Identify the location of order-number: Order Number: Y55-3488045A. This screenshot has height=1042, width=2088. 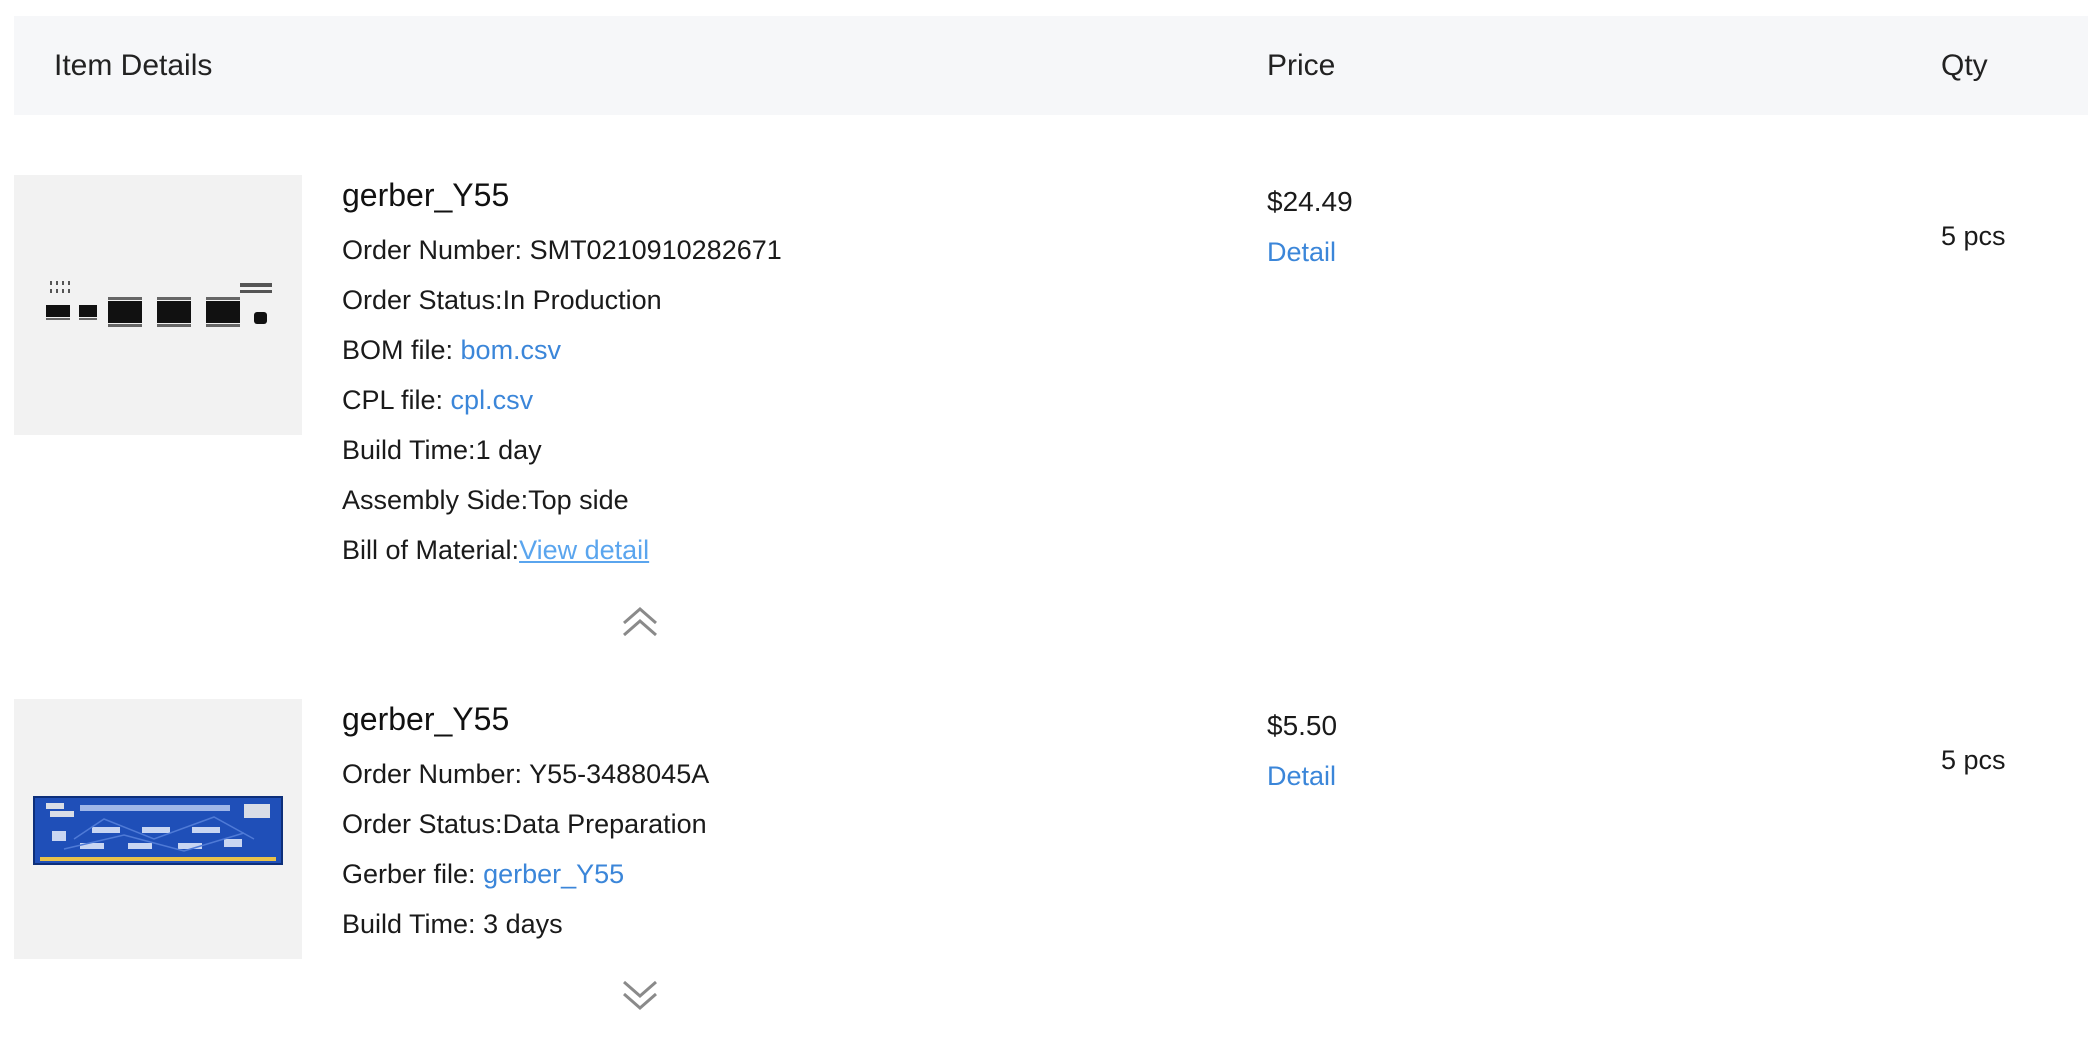
(525, 781).